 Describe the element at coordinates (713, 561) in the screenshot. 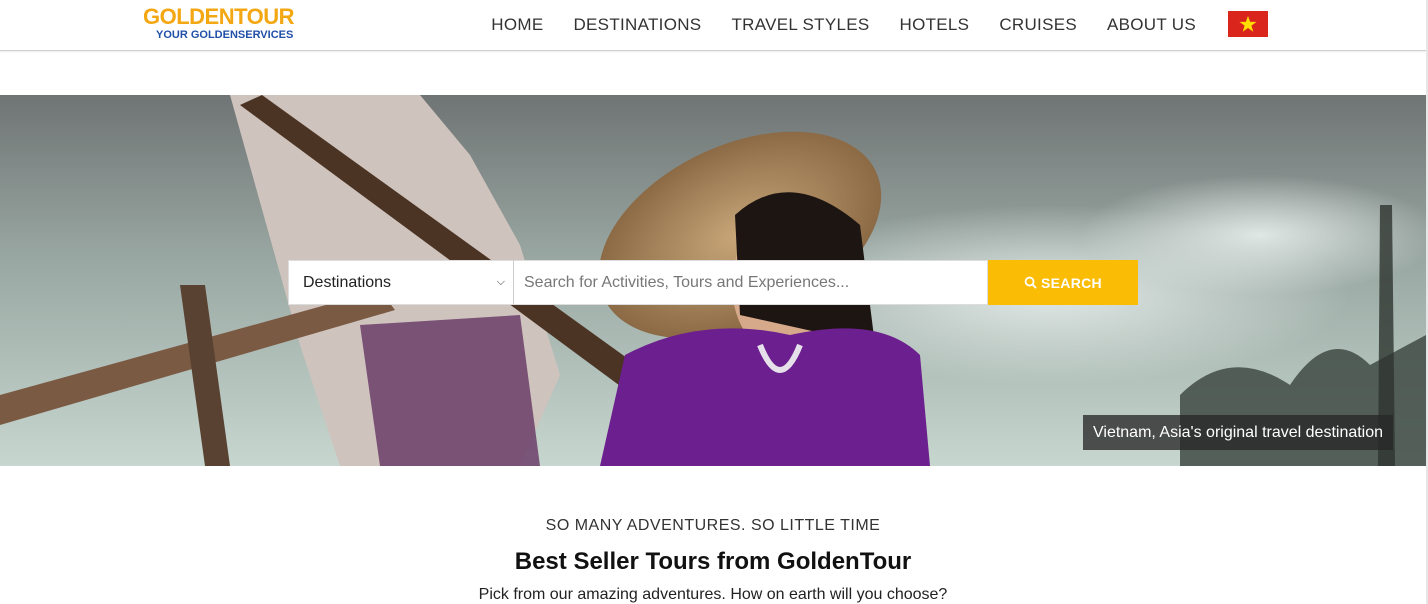

I see `section-title: Best Seller Tours from GoldenTour` at that location.